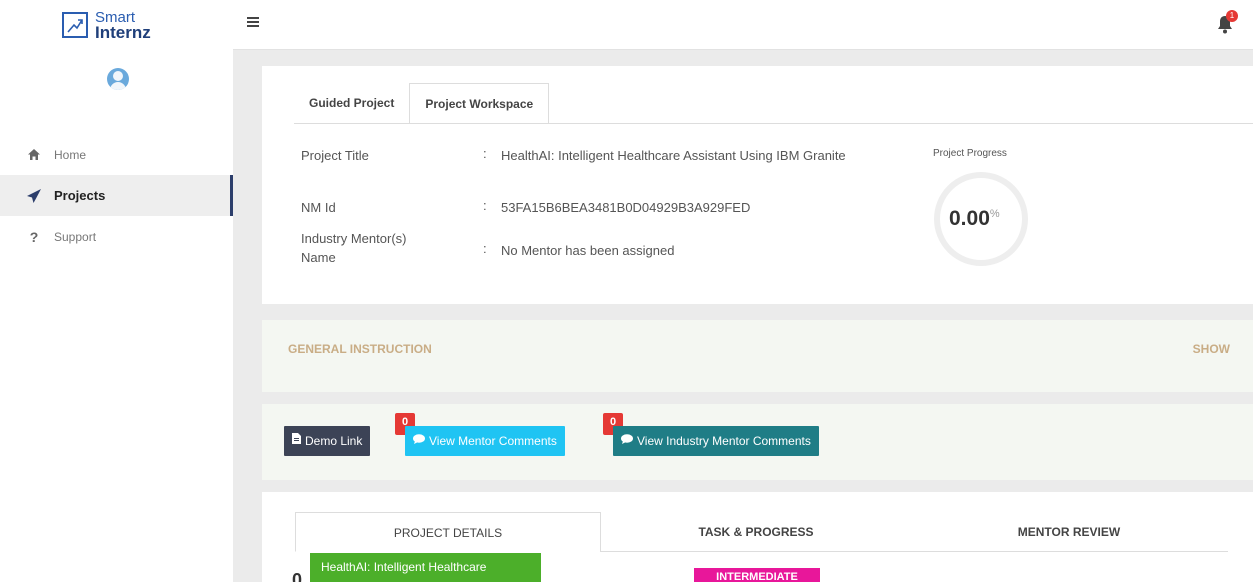 Image resolution: width=1253 pixels, height=582 pixels. Describe the element at coordinates (757, 356) in the screenshot. I see `general-instruction-panel: GENERAL INSTRUCTION SHOW` at that location.